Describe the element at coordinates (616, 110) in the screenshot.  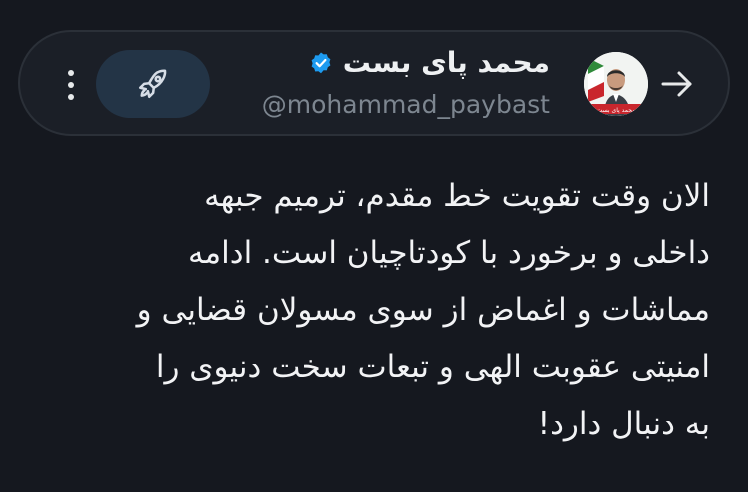
I see `avatar-caption: محمد پای بست` at that location.